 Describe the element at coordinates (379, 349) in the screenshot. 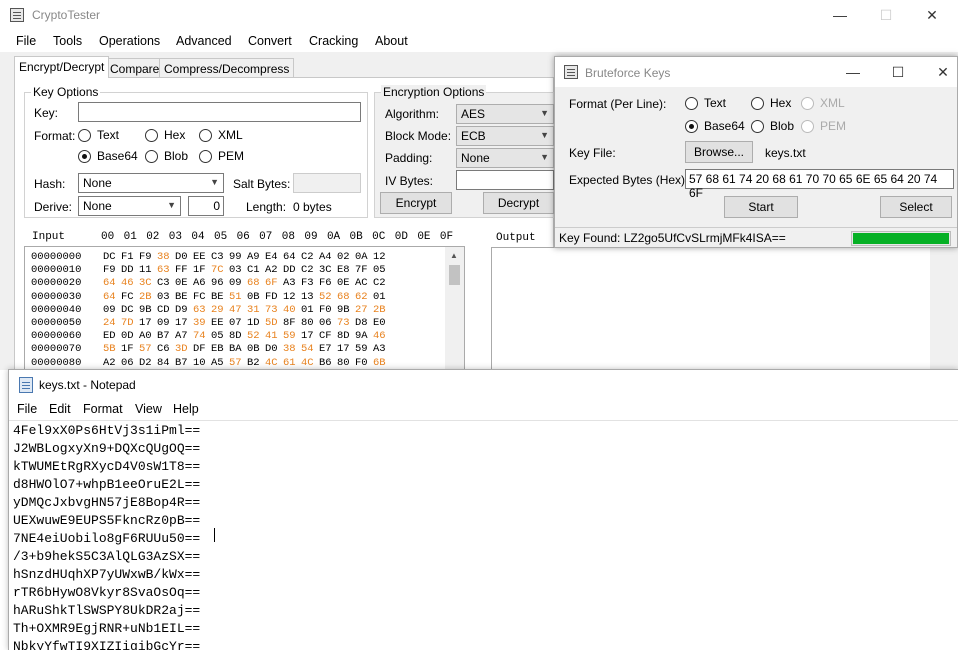

I see `hex-byte: A3` at that location.